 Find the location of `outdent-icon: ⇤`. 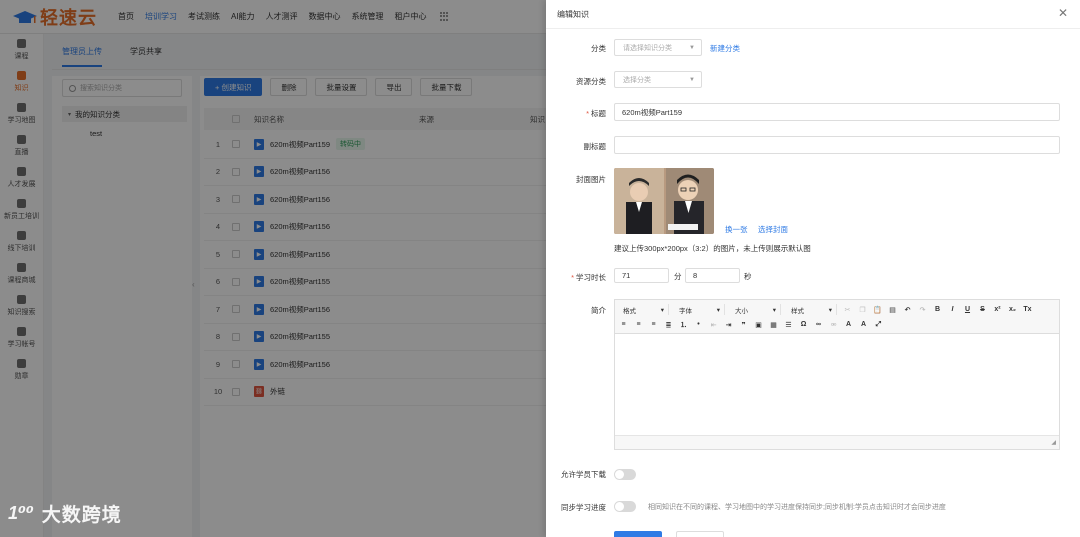

outdent-icon: ⇤ is located at coordinates (713, 324).